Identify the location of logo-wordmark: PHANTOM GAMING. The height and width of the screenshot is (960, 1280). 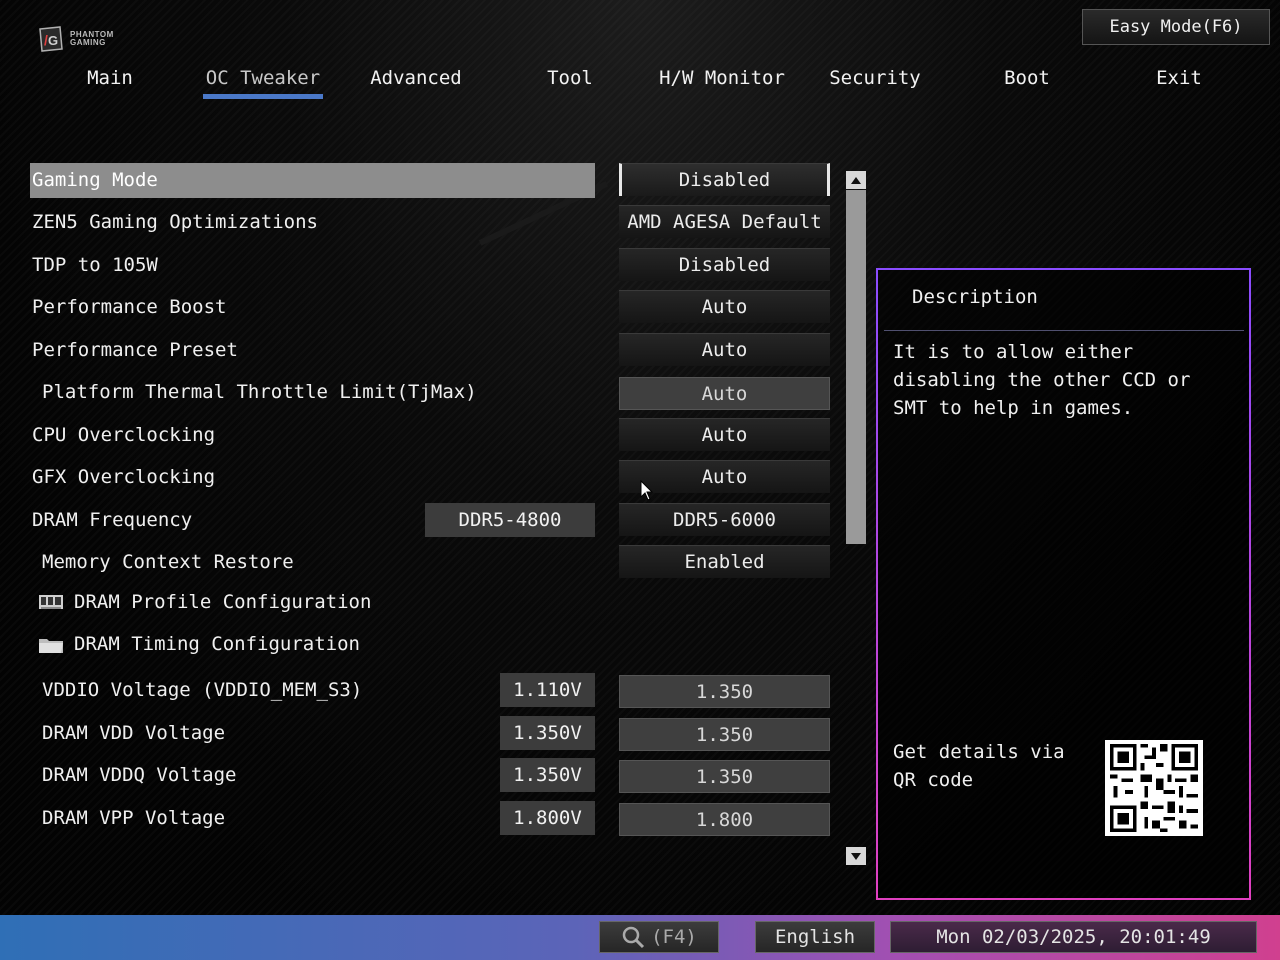
(92, 39).